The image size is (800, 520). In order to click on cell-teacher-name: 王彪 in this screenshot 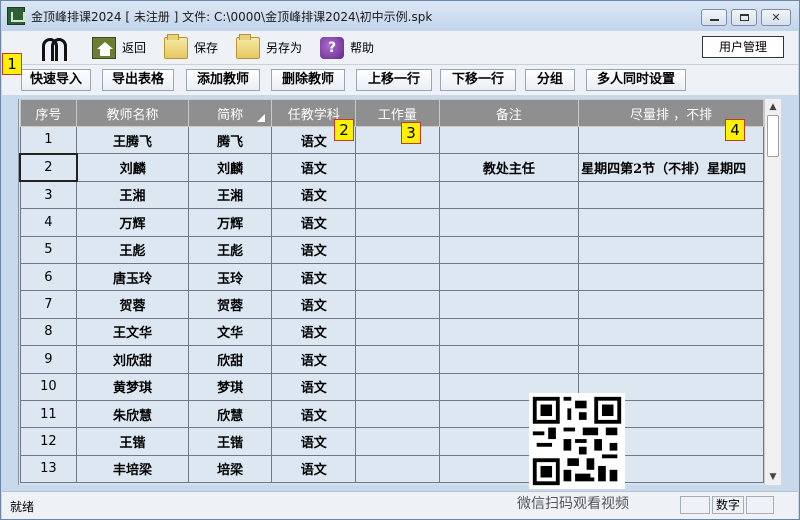, I will do `click(132, 249)`.